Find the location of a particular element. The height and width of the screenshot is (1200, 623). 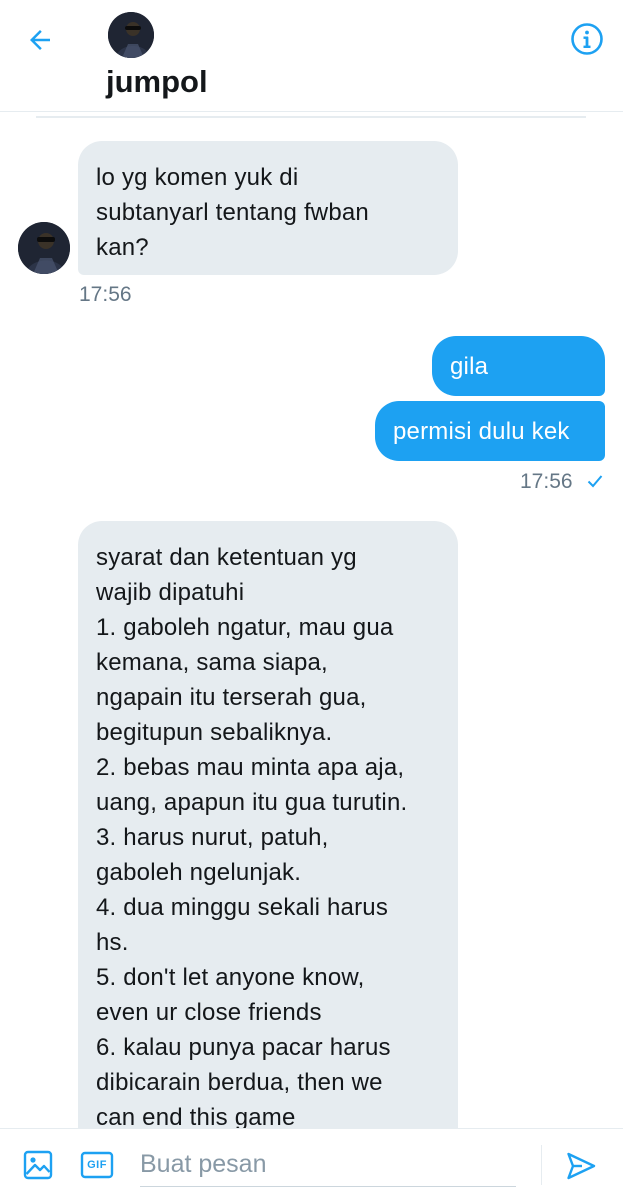

message-line: dibicarain berdua, then we is located at coordinates (239, 1082).